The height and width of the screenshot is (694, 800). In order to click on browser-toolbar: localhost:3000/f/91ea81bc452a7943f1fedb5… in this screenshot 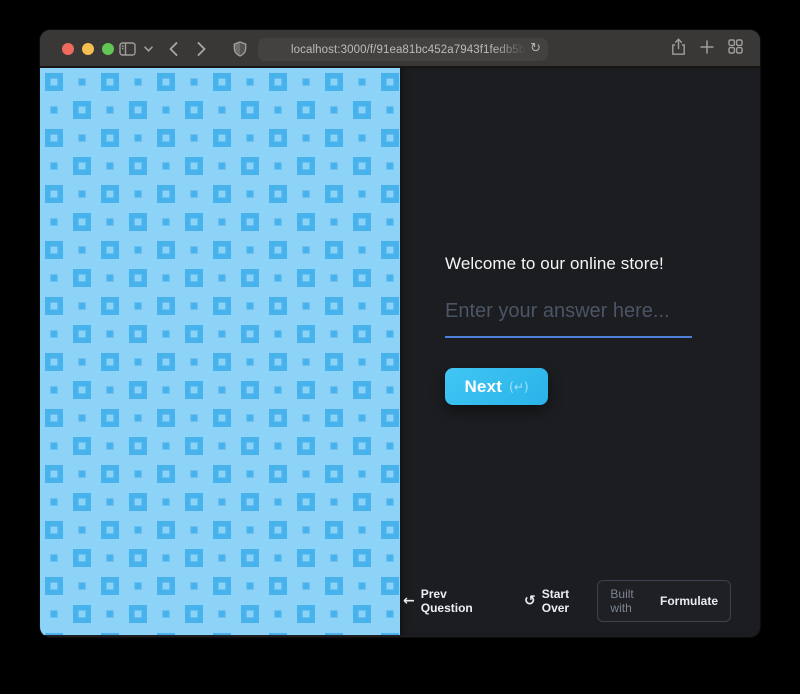, I will do `click(400, 49)`.